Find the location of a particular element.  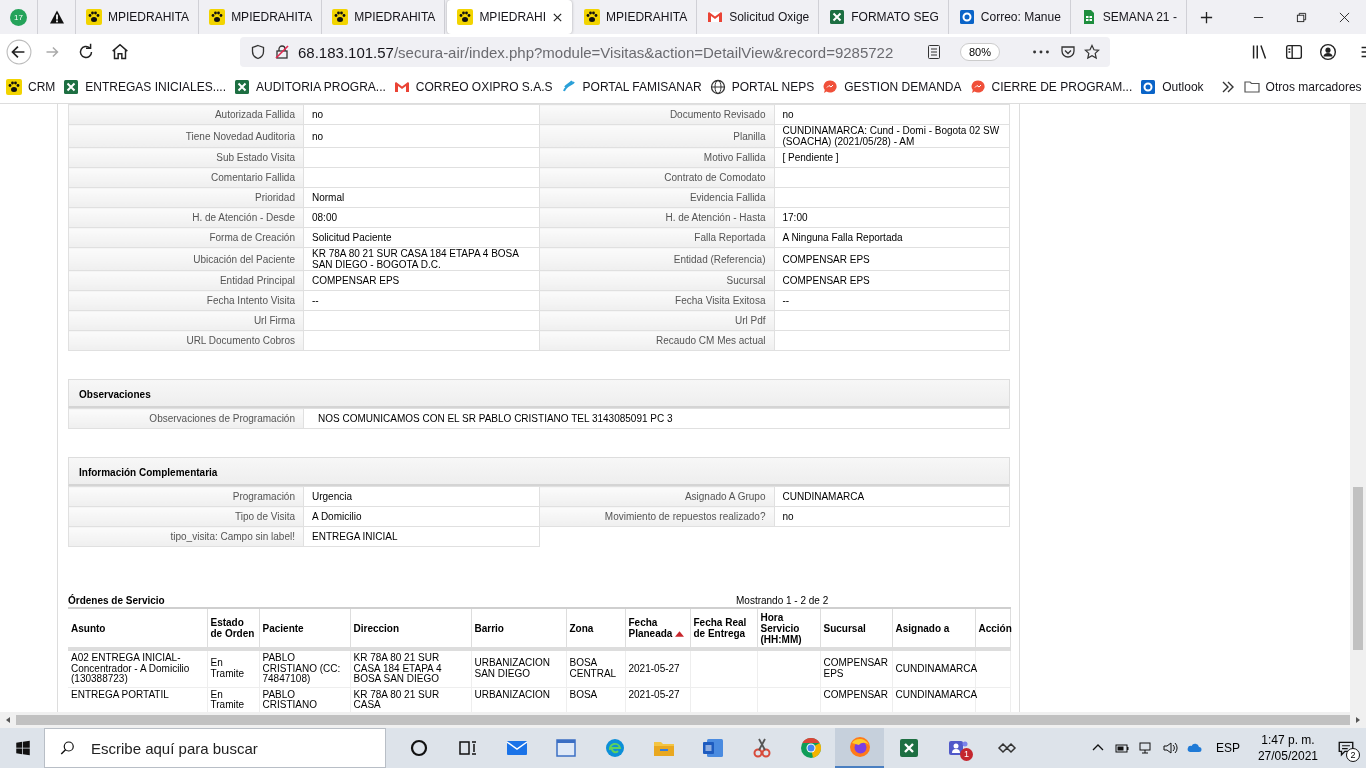

field-value: COMPENSAR EPS is located at coordinates (892, 259).